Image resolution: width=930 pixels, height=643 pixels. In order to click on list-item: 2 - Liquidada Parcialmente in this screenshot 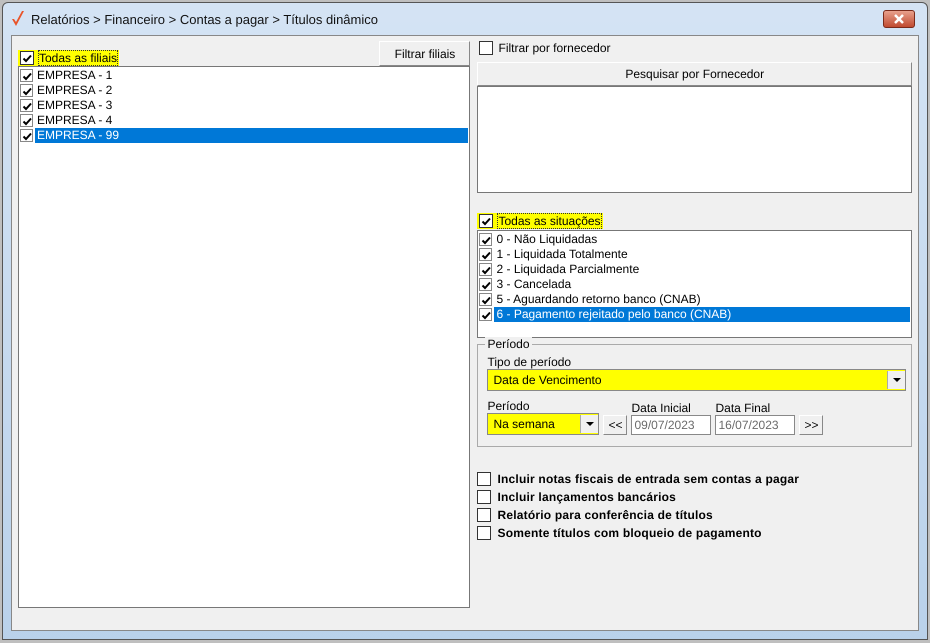, I will do `click(702, 269)`.